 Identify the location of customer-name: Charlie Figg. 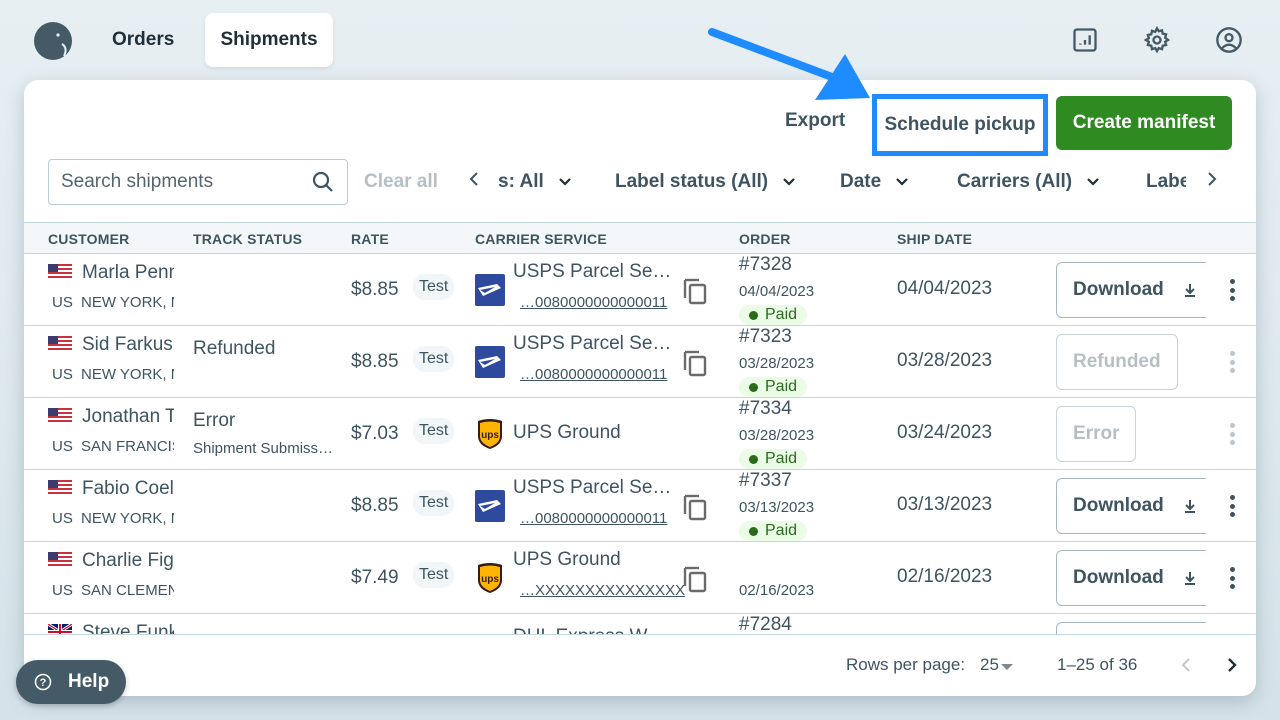
(128, 561).